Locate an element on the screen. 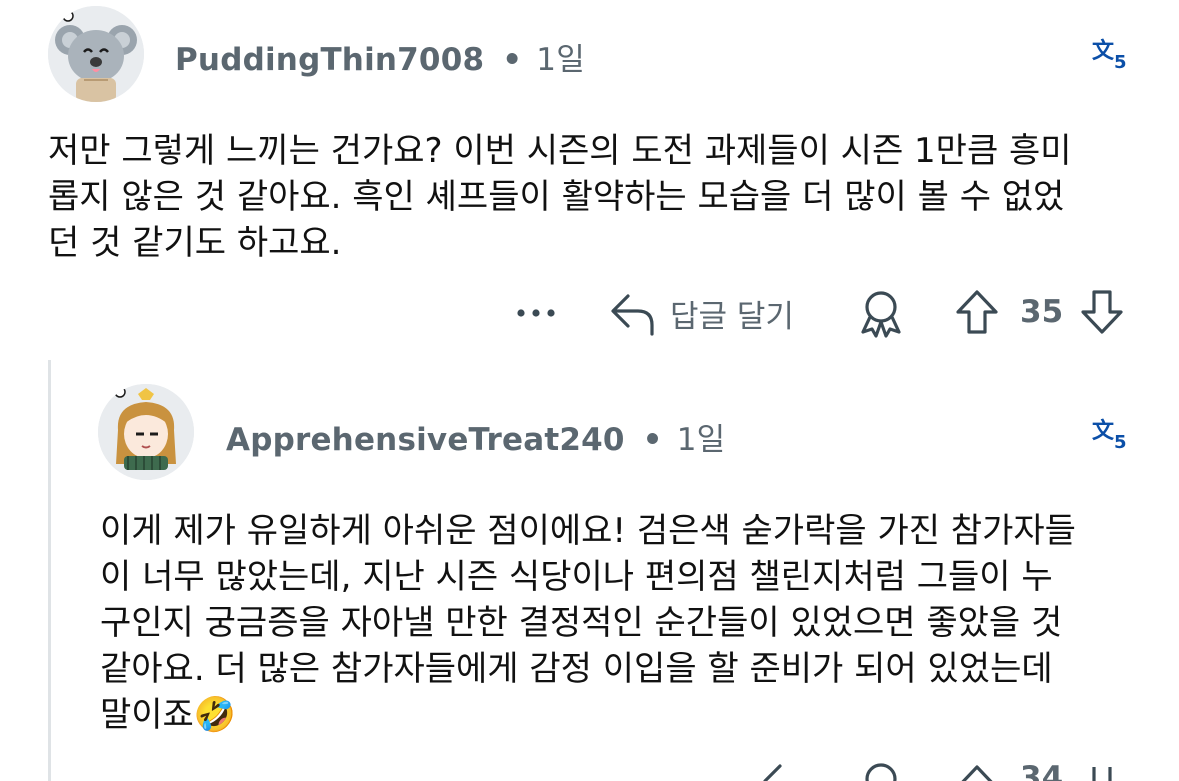  user-avatar is located at coordinates (96, 54).